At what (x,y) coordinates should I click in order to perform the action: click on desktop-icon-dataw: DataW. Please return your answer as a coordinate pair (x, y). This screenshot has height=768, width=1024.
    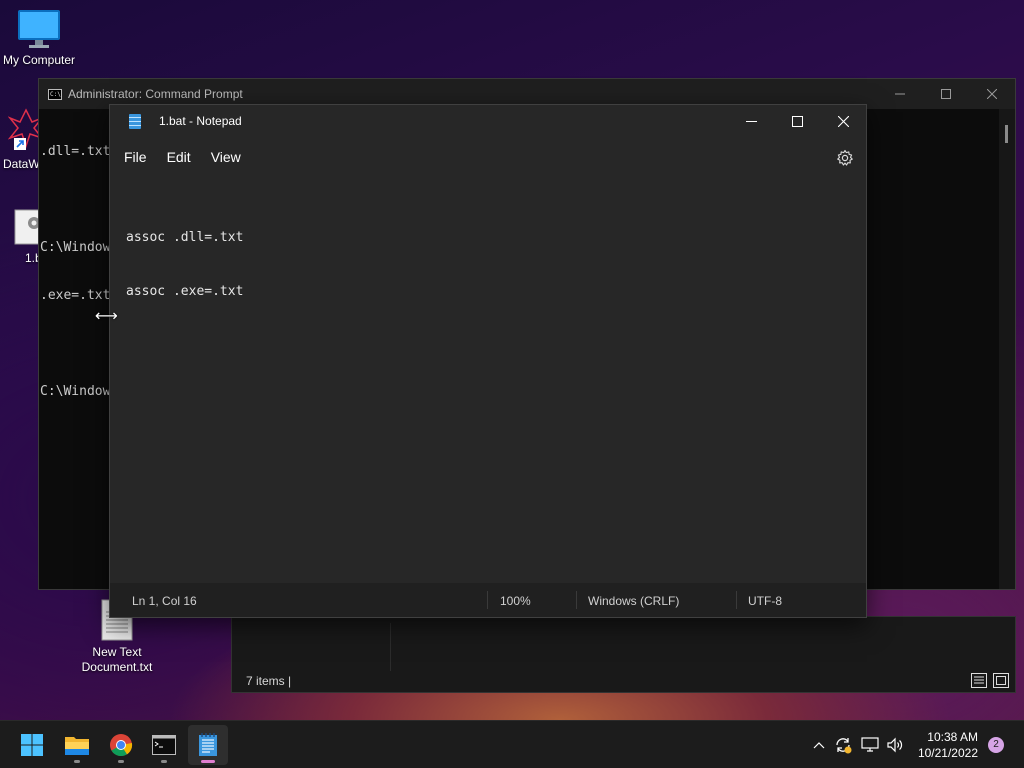
    Looking at the image, I should click on (20, 140).